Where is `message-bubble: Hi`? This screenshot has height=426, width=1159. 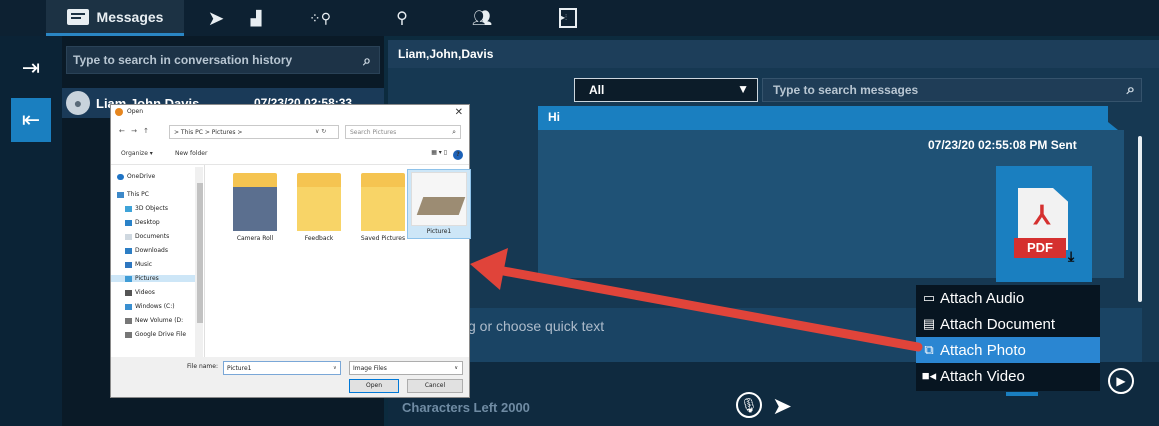
message-bubble: Hi is located at coordinates (823, 118).